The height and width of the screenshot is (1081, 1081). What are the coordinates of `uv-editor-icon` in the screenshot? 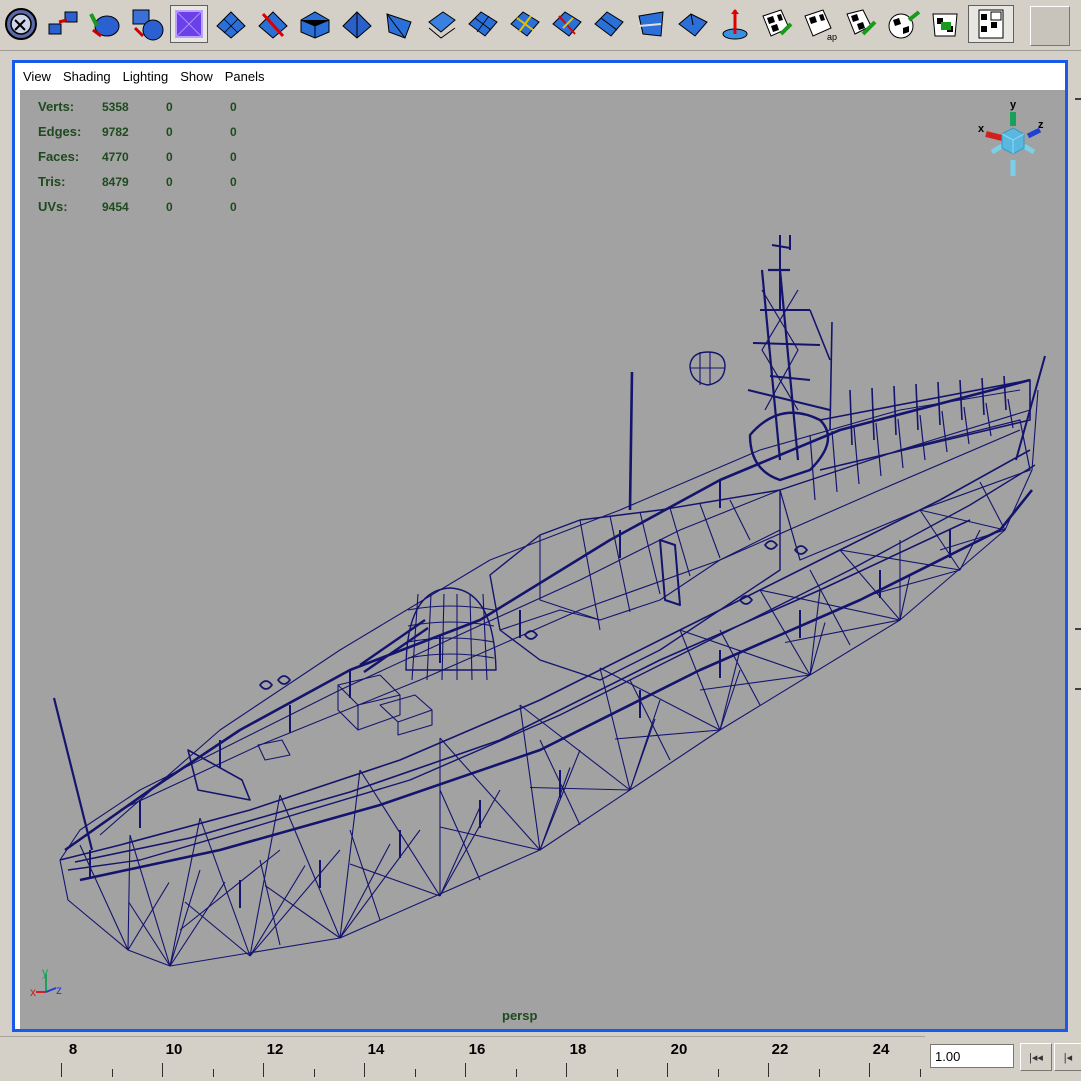 It's located at (991, 24).